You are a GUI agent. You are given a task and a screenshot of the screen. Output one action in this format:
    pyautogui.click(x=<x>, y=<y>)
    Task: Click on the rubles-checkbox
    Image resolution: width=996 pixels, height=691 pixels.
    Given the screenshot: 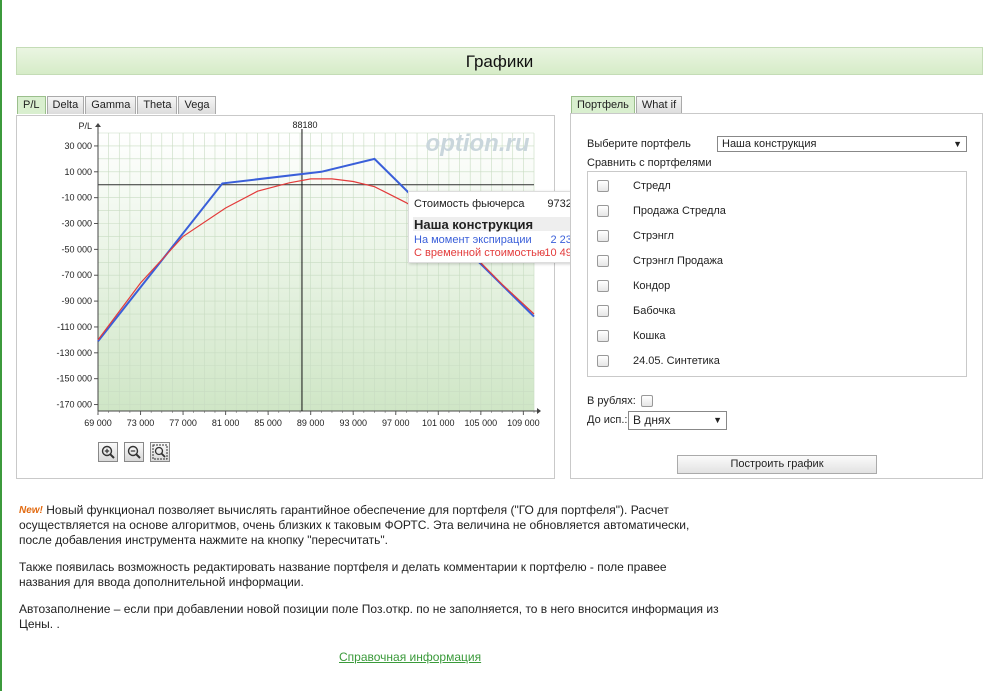 What is the action you would take?
    pyautogui.click(x=647, y=401)
    